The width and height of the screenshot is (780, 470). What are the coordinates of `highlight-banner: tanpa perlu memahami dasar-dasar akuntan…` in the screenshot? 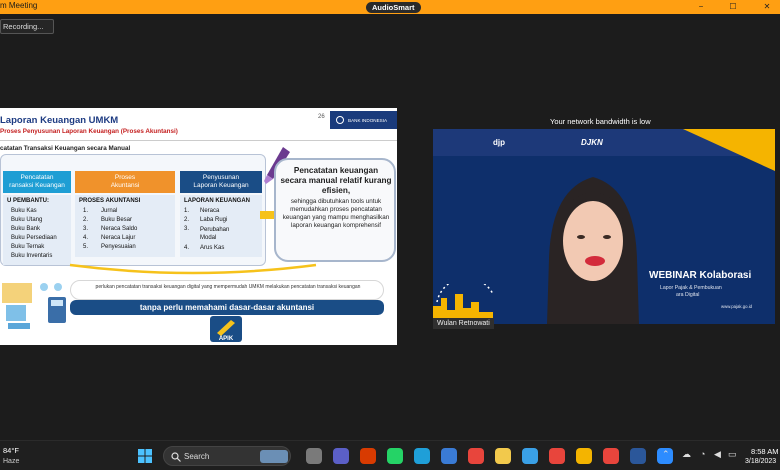 It's located at (227, 307).